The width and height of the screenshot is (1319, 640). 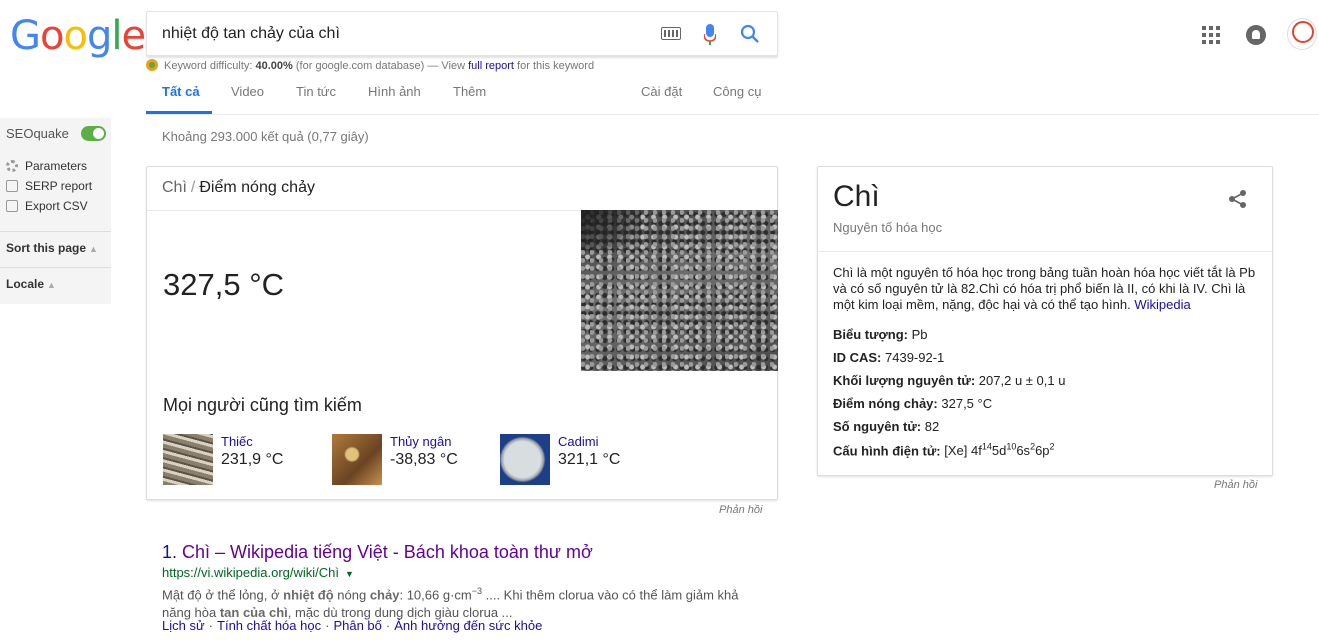 I want to click on config-part: [Xe] 4f, so click(x=963, y=451).